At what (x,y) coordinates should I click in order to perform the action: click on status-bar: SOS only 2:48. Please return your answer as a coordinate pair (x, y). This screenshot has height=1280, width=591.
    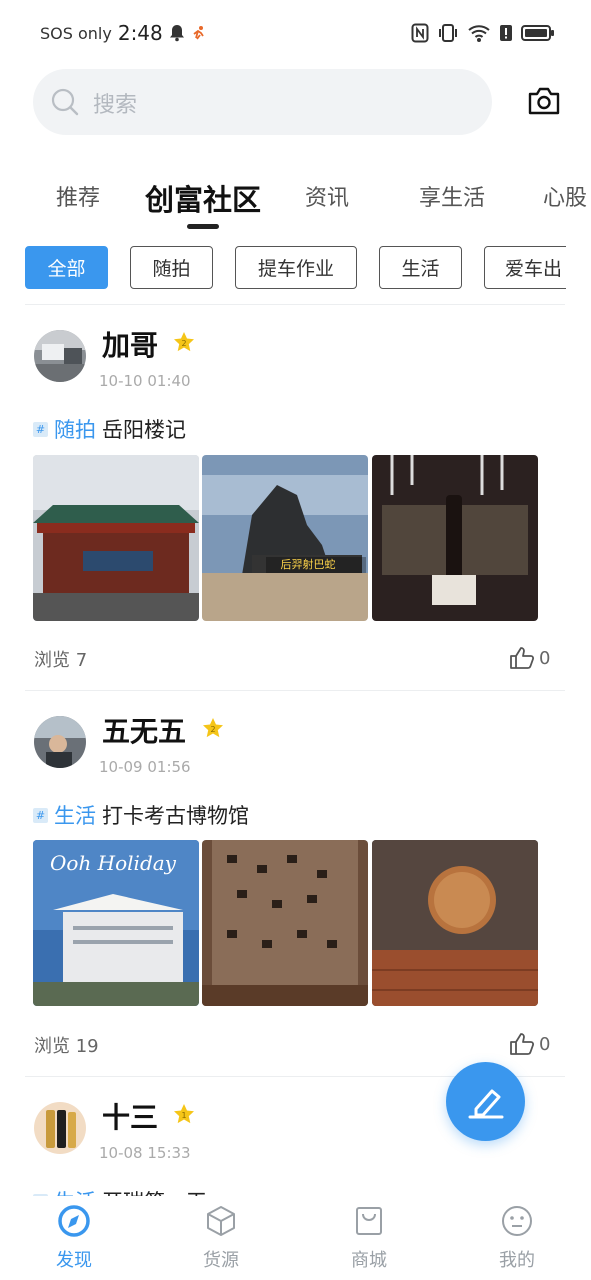
    Looking at the image, I should click on (295, 33).